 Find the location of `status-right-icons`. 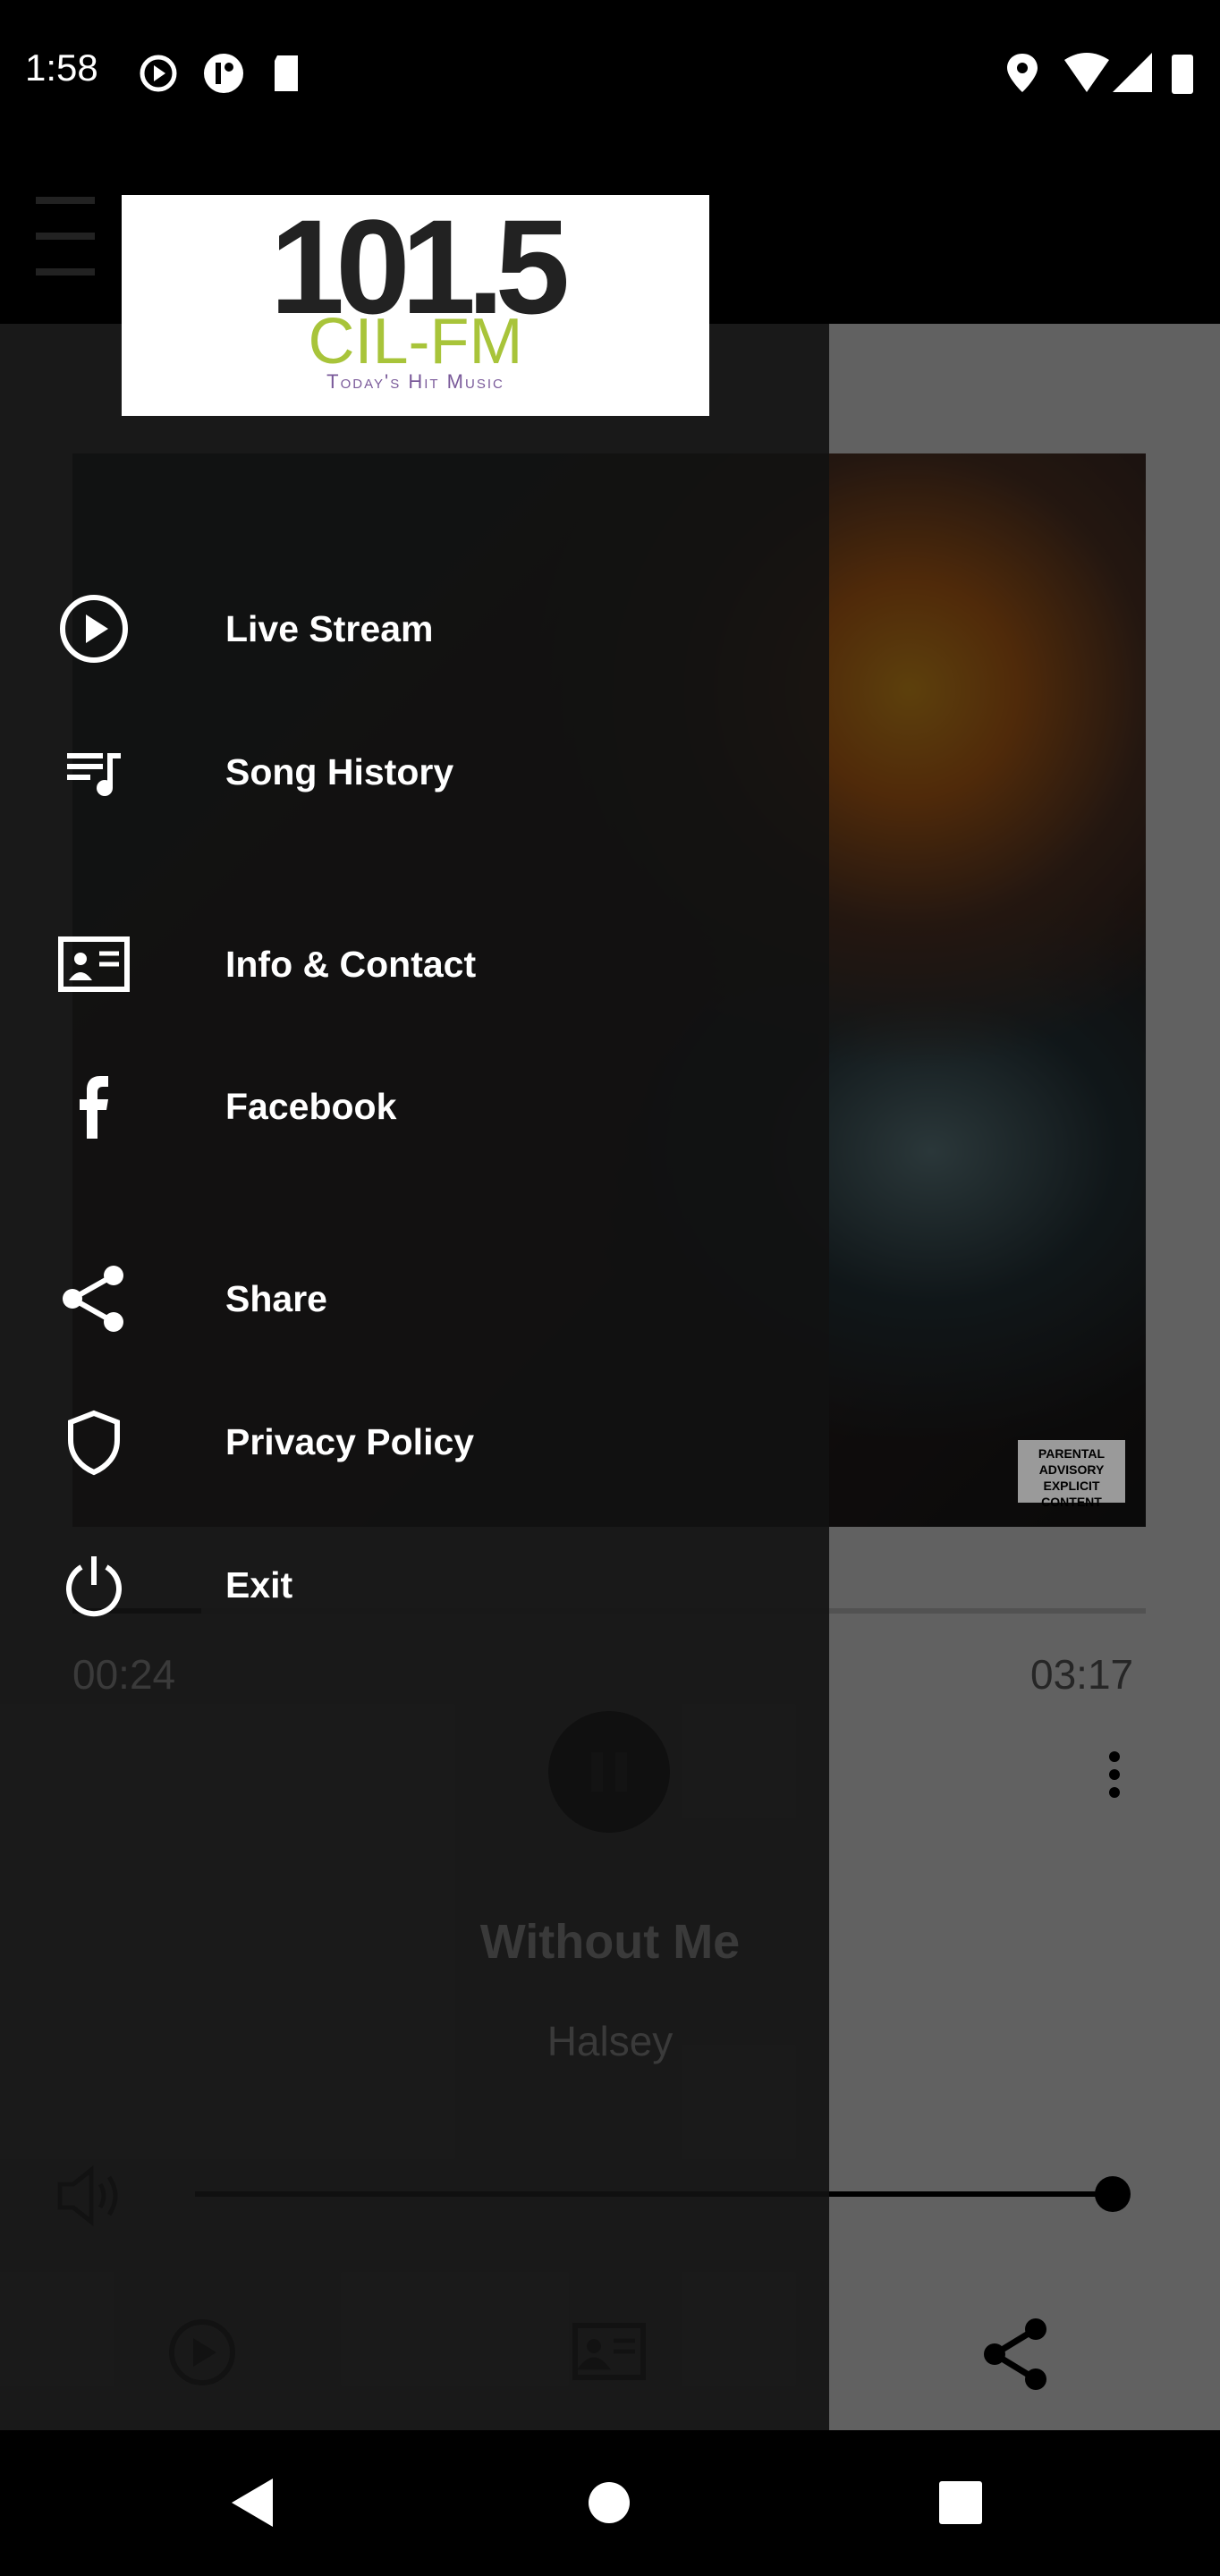

status-right-icons is located at coordinates (1100, 73).